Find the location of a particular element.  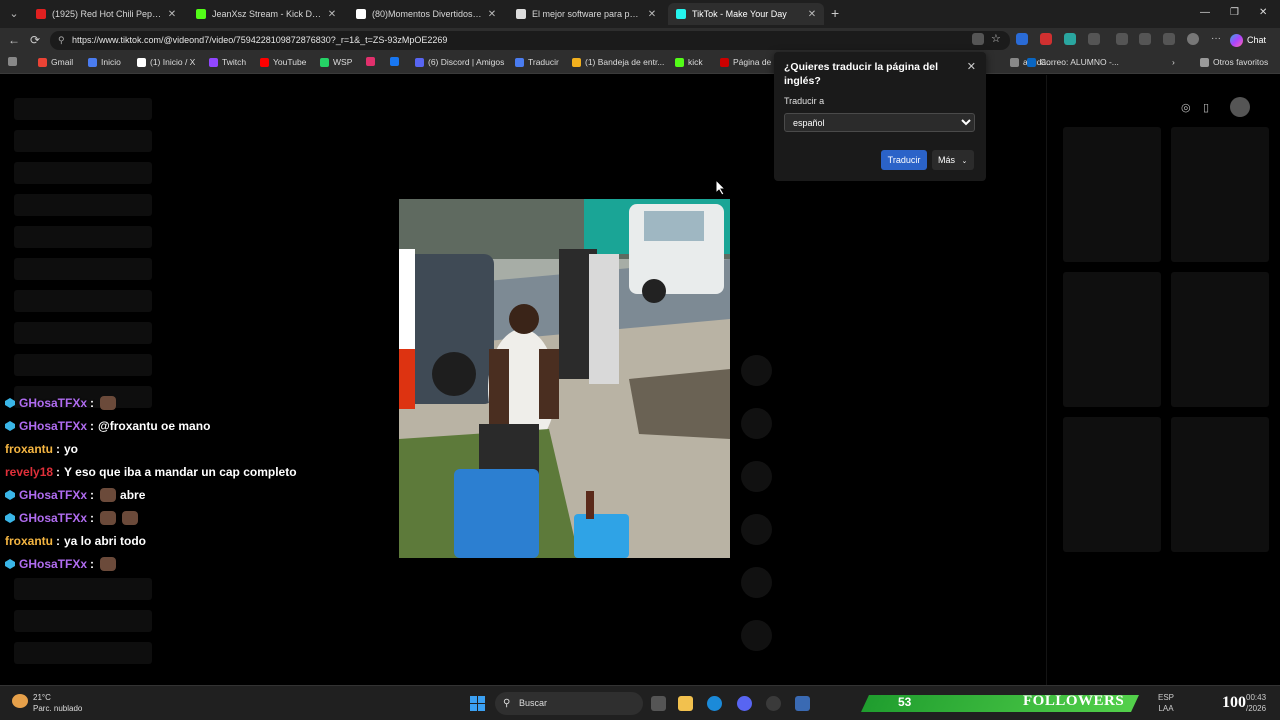

back-icon: ← is located at coordinates (14, 40).